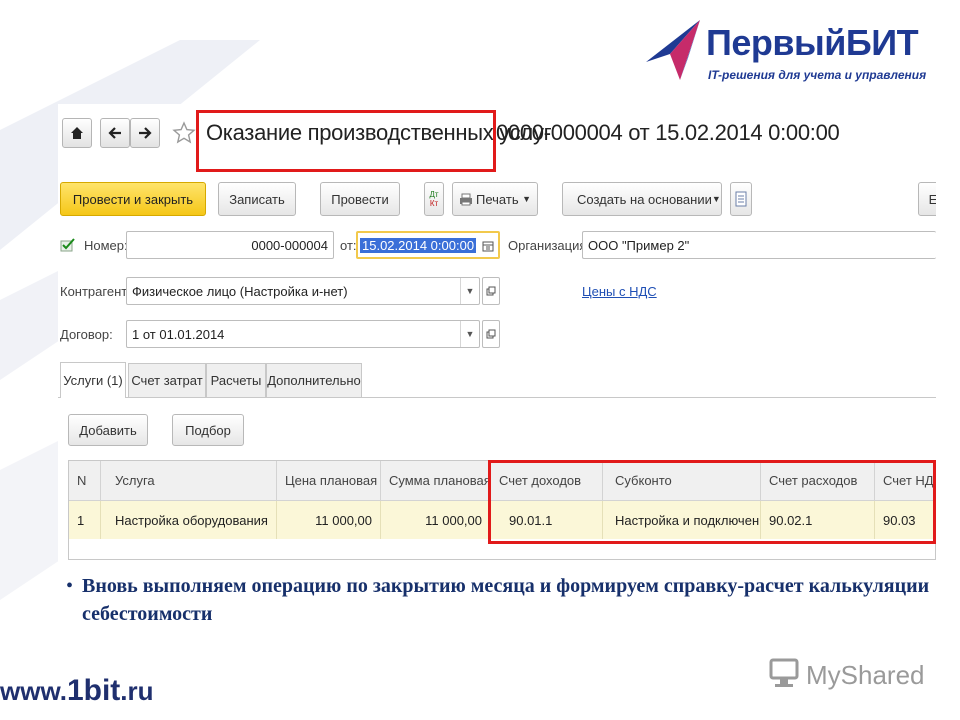 The width and height of the screenshot is (960, 720). What do you see at coordinates (208, 430) in the screenshot?
I see `select-button: Подбор` at bounding box center [208, 430].